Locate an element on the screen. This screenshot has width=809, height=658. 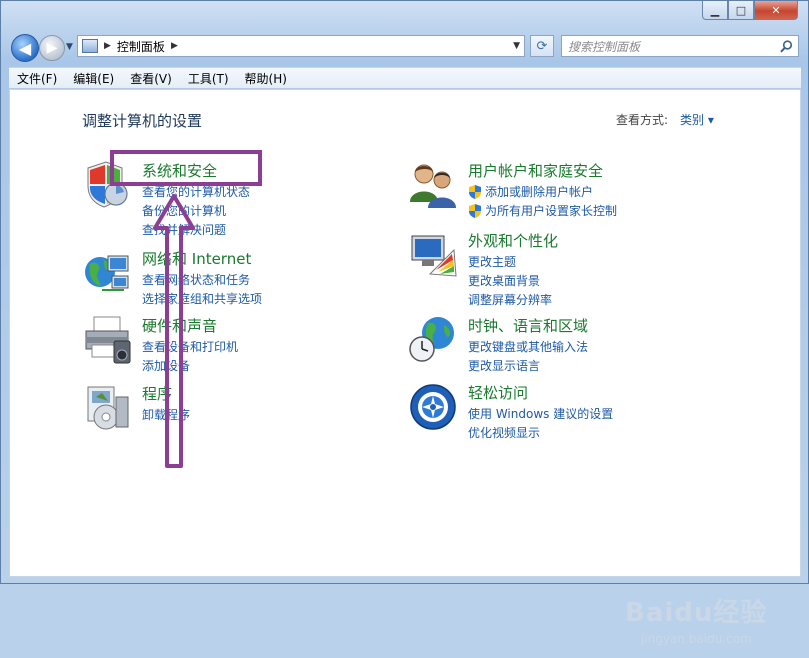
category-title: 外观和个性化 is located at coordinates (513, 240).